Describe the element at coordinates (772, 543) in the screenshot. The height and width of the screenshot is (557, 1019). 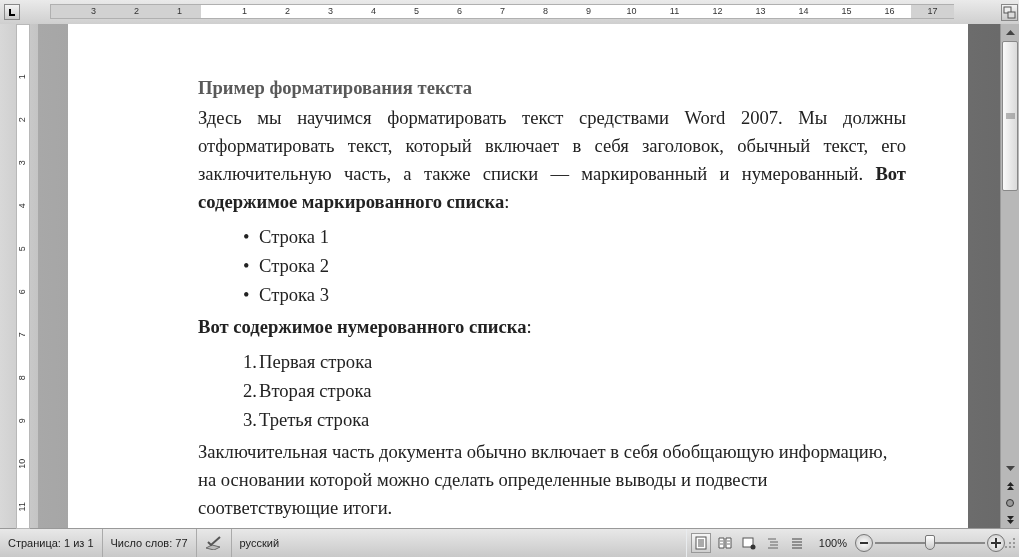
I see `outline-icon` at that location.